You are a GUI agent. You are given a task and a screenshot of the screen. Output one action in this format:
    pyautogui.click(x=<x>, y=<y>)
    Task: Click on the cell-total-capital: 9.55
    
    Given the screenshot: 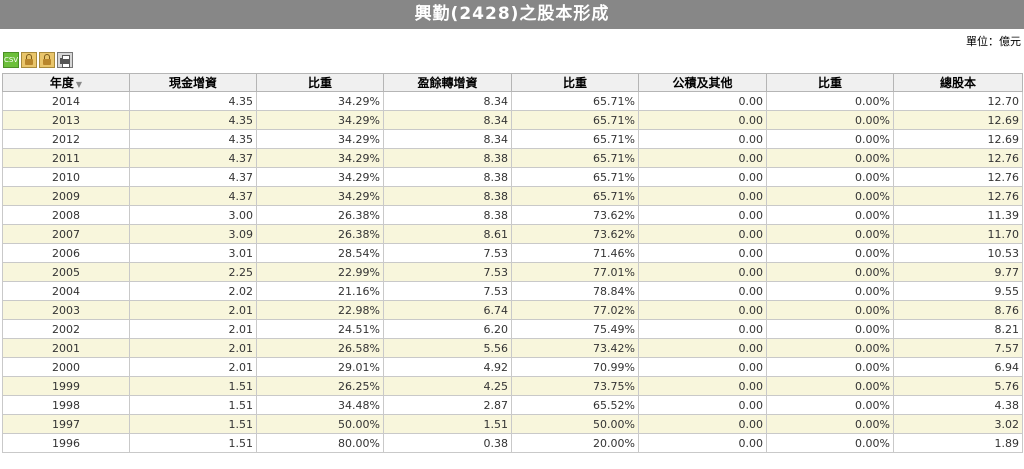 What is the action you would take?
    pyautogui.click(x=958, y=291)
    